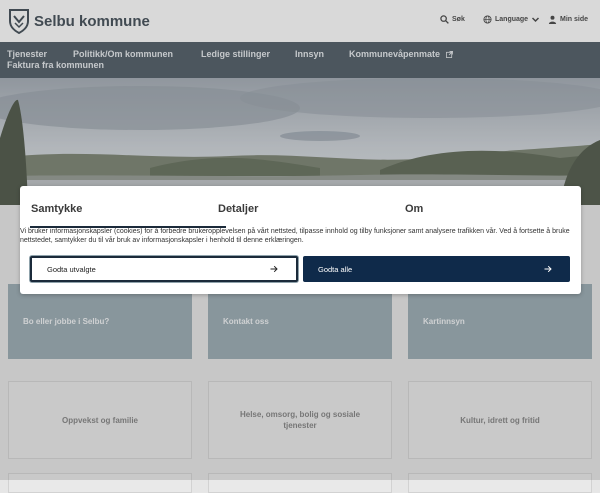 This screenshot has height=493, width=600. What do you see at coordinates (300, 207) in the screenshot?
I see `consent-tabs: Samtykke Detaljer Om` at bounding box center [300, 207].